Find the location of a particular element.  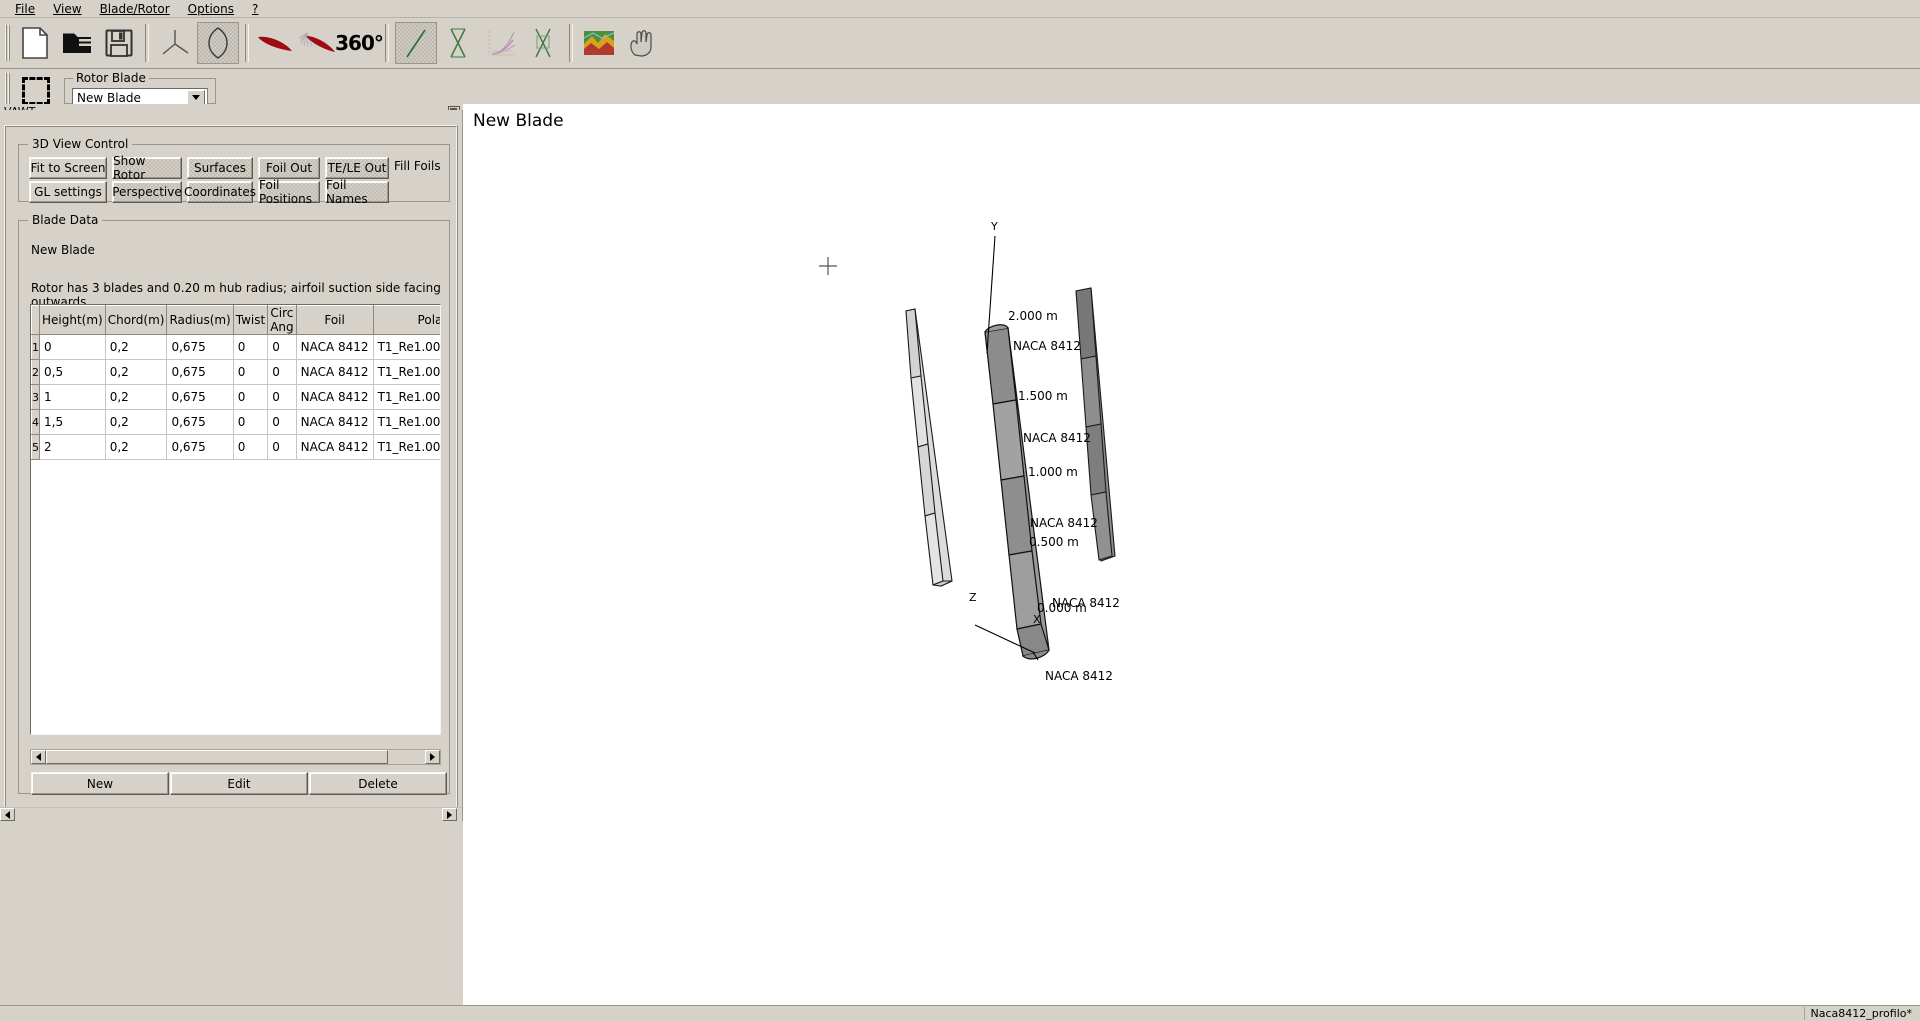

coordinates-button: Coordinates is located at coordinates (220, 192).